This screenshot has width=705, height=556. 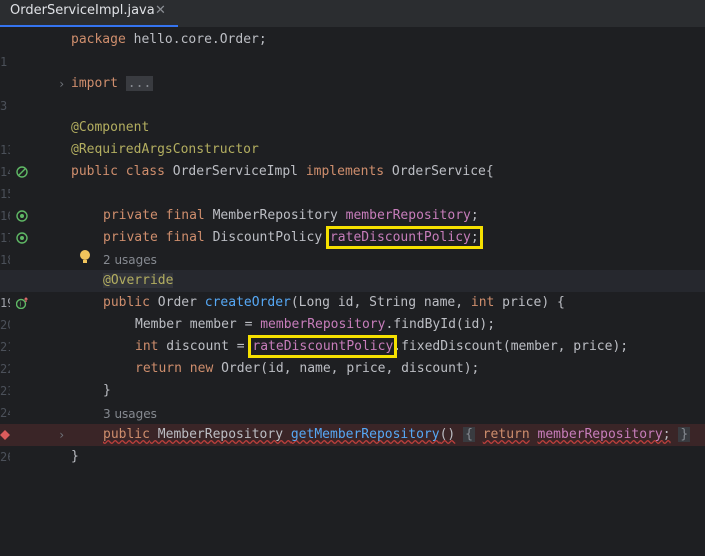 What do you see at coordinates (439, 171) in the screenshot?
I see `interface-name: OrderService{` at bounding box center [439, 171].